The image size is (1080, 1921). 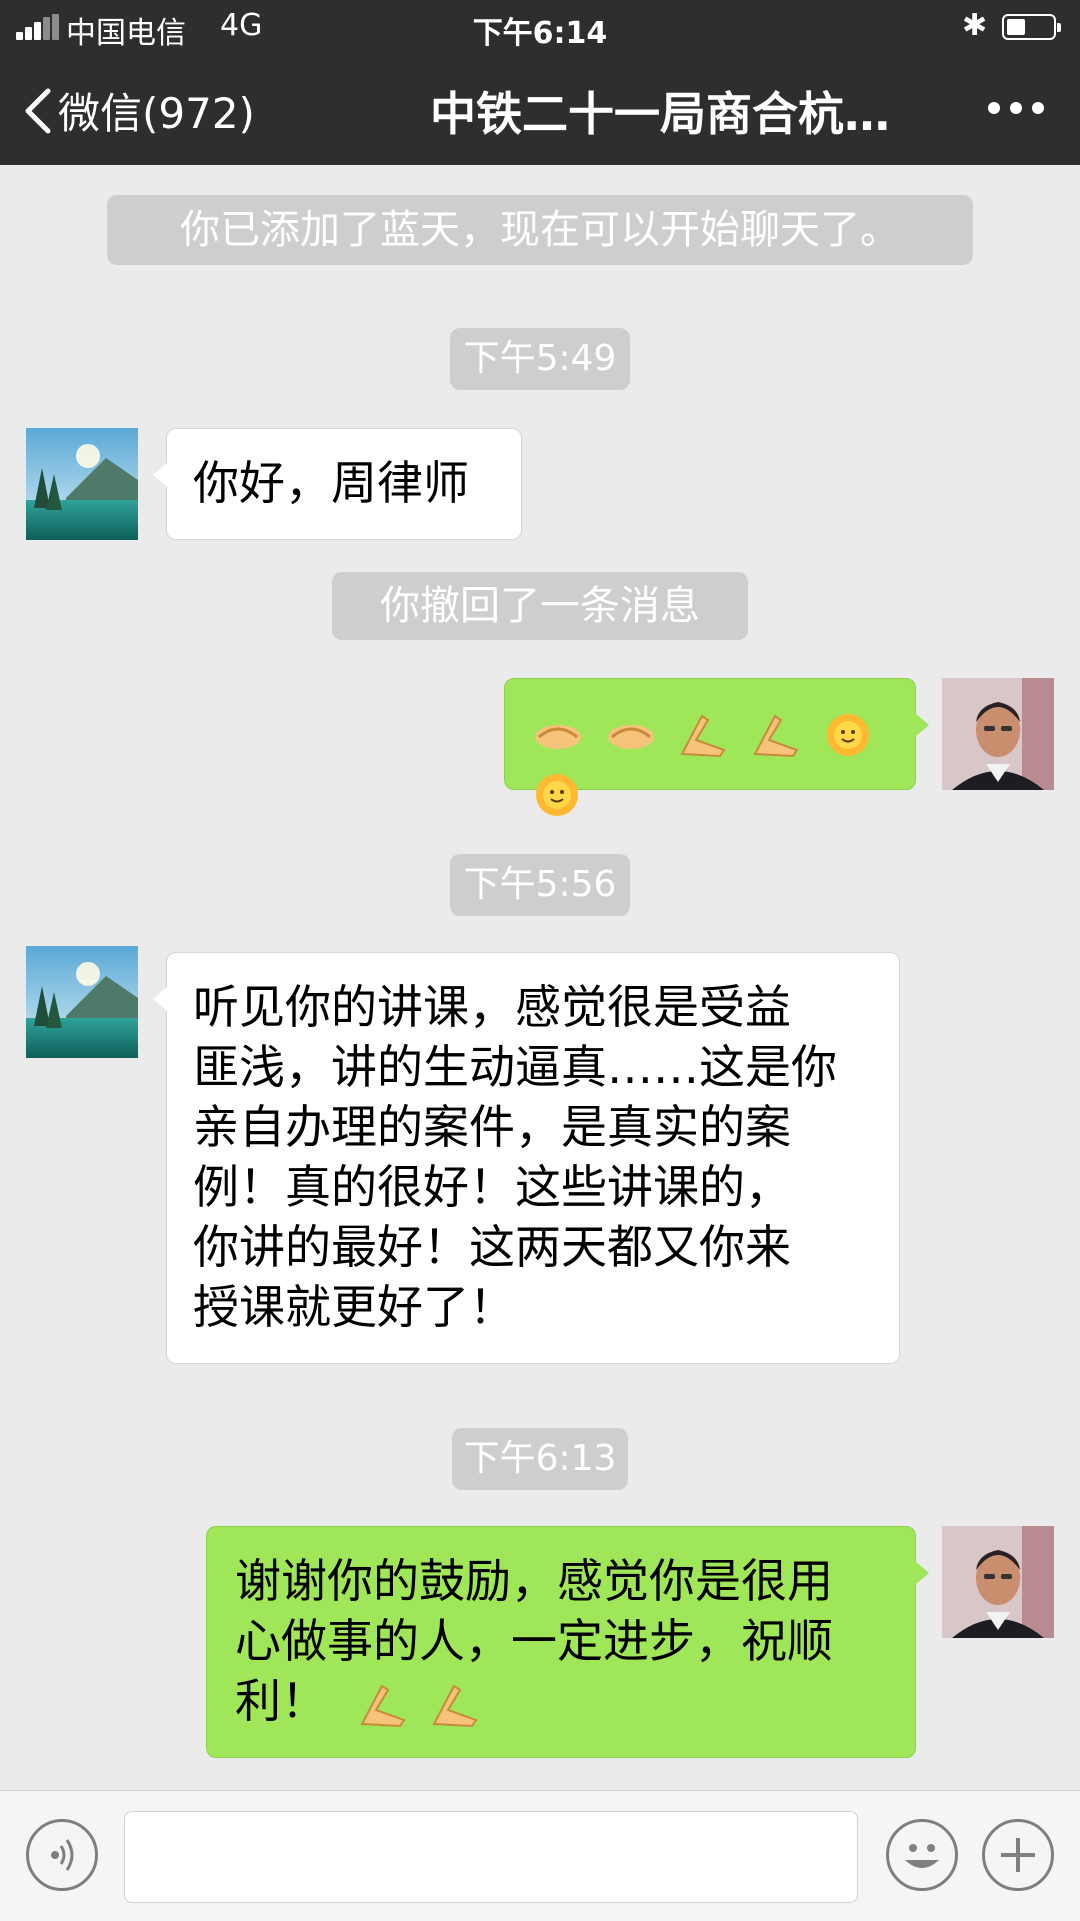 What do you see at coordinates (975, 25) in the screenshot?
I see `bluetooth-icon: ✱` at bounding box center [975, 25].